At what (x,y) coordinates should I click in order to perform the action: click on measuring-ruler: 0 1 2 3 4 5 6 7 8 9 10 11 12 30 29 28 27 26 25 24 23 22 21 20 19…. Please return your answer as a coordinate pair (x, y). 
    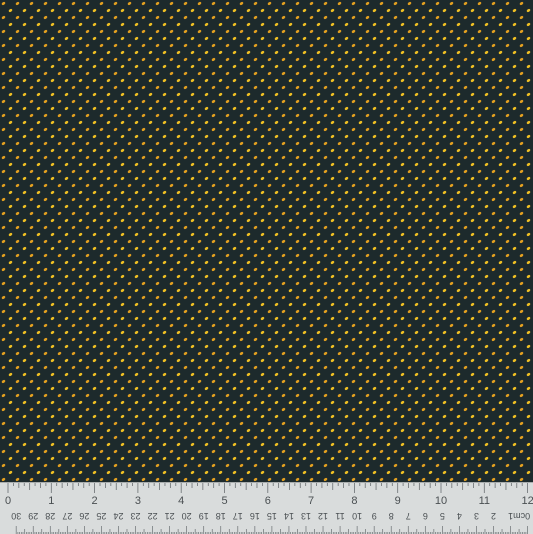
    Looking at the image, I should click on (266, 508).